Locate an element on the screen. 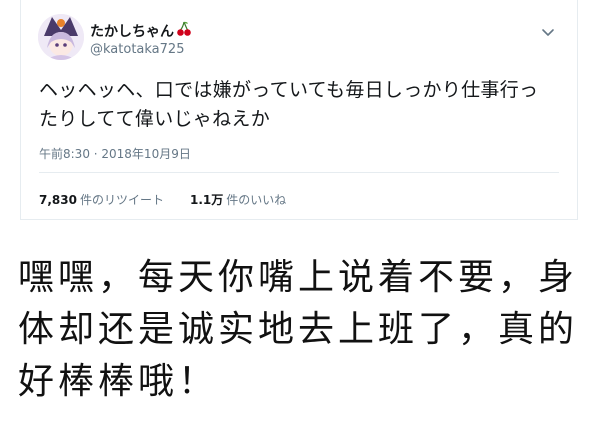 The image size is (600, 427). author-name-row: たかしちゃん is located at coordinates (141, 31).